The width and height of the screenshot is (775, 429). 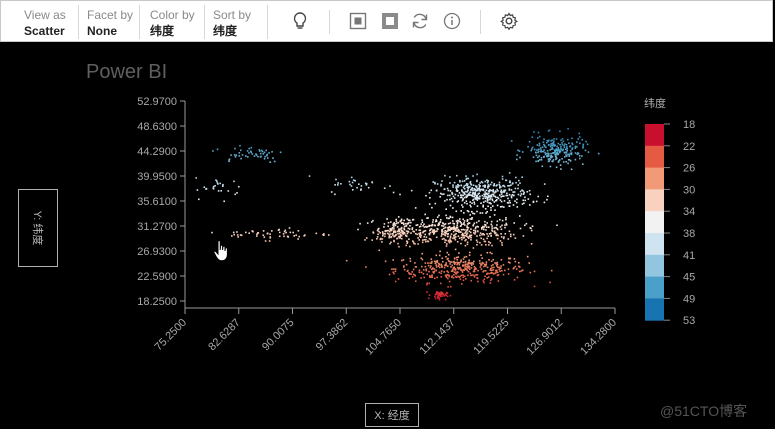 I want to click on x-tick-label: 112.1437, so click(x=438, y=337).